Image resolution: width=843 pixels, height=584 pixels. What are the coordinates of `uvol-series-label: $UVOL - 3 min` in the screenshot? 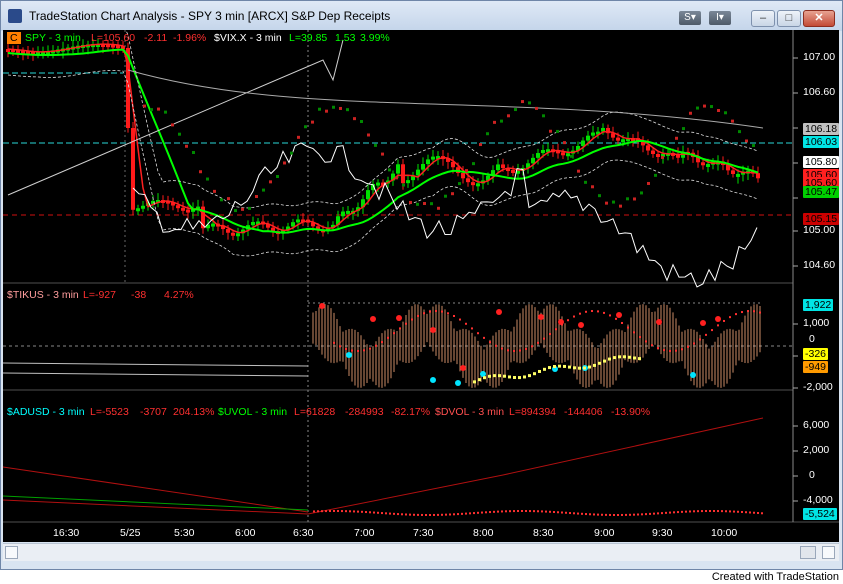 It's located at (252, 412).